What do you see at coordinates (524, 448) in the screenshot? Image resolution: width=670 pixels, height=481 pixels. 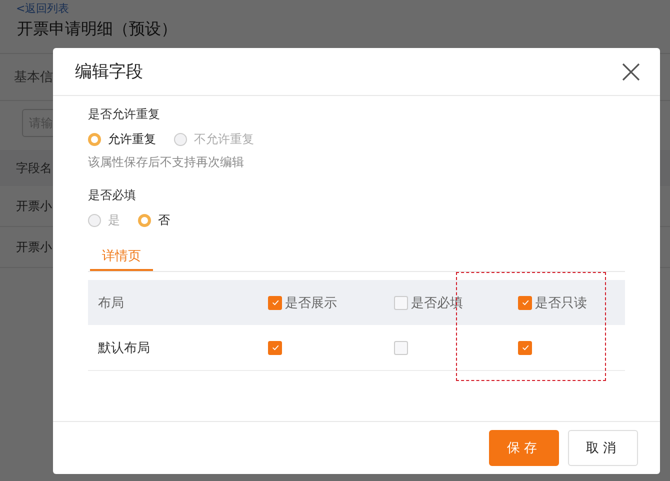 I see `save-button: 保存` at bounding box center [524, 448].